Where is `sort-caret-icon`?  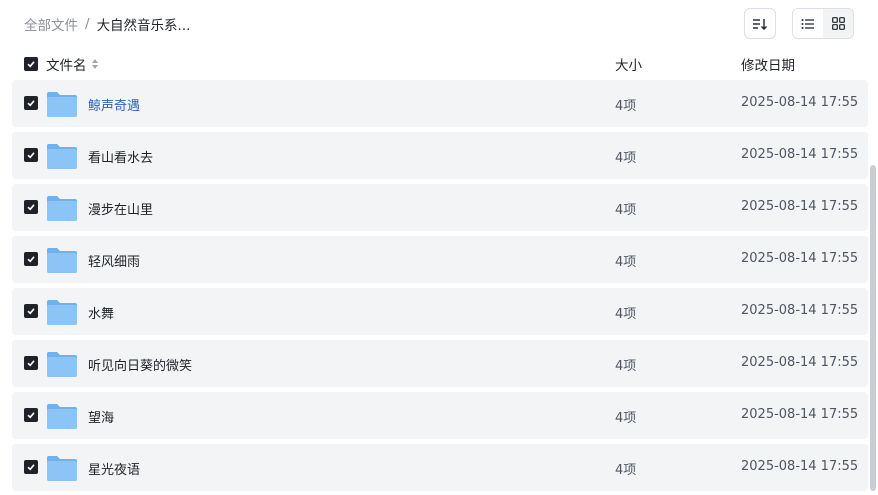 sort-caret-icon is located at coordinates (95, 64).